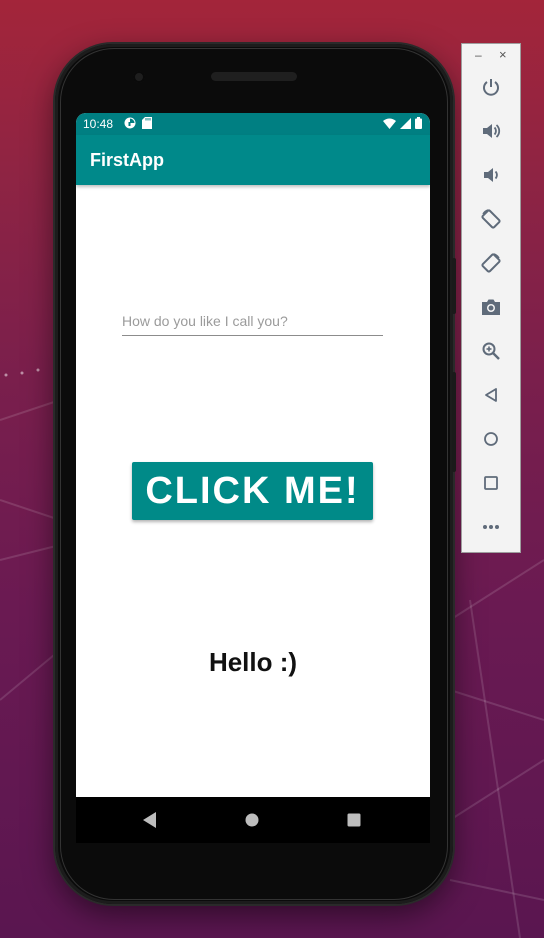 The image size is (544, 938). What do you see at coordinates (252, 491) in the screenshot?
I see `click-me-button: CLICK ME!` at bounding box center [252, 491].